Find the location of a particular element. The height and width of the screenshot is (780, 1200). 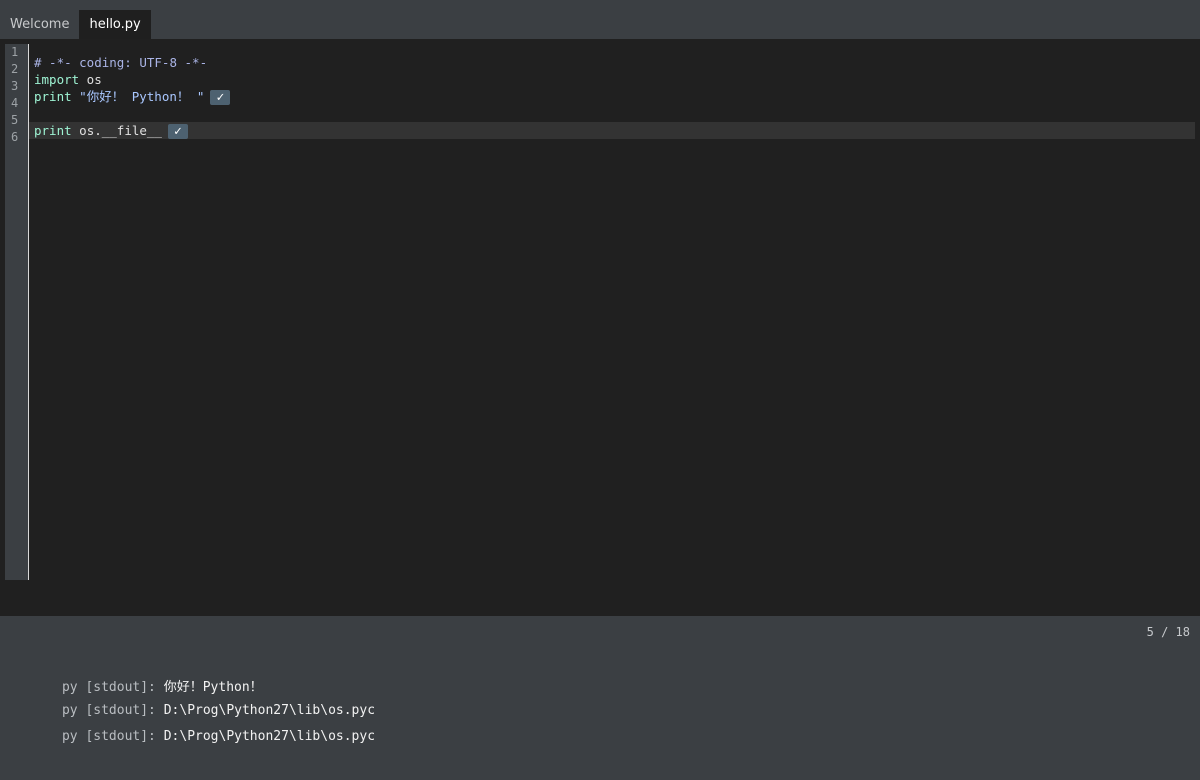

code-line-current: print os.__file__ ✓ is located at coordinates (612, 130).